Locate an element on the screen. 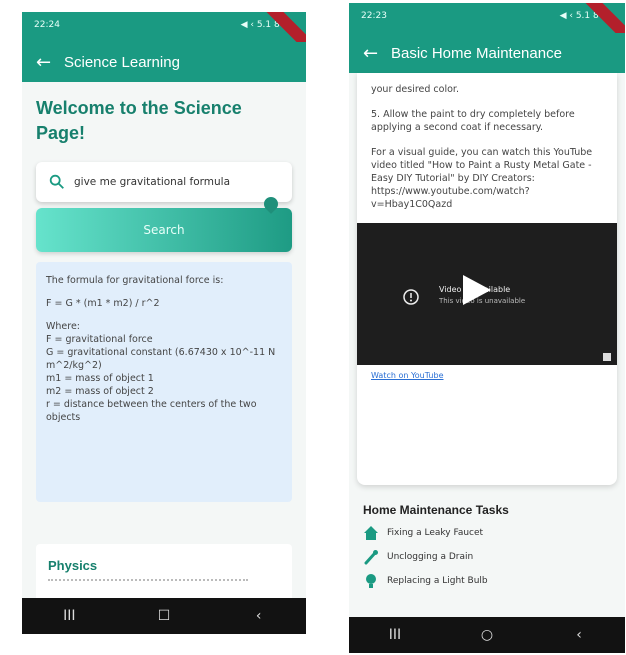  status-bar: 22:23 ◀ ‹ 5.1 80% is located at coordinates (487, 18).